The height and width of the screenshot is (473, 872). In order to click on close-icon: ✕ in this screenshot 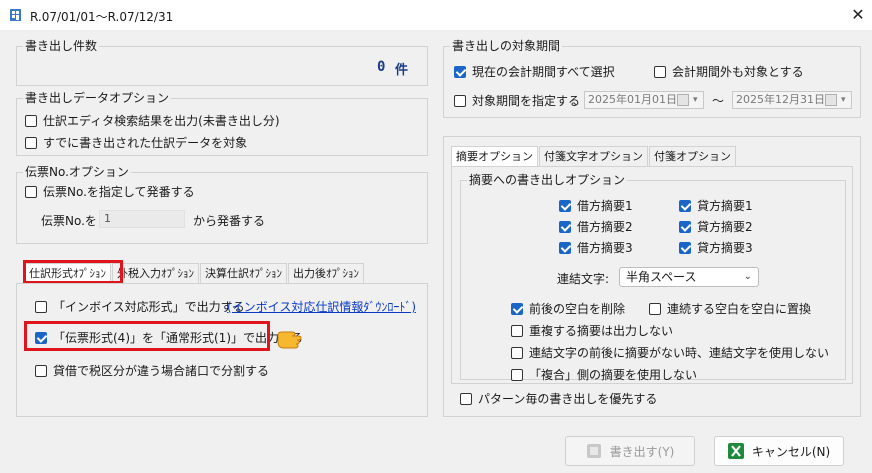, I will do `click(858, 14)`.